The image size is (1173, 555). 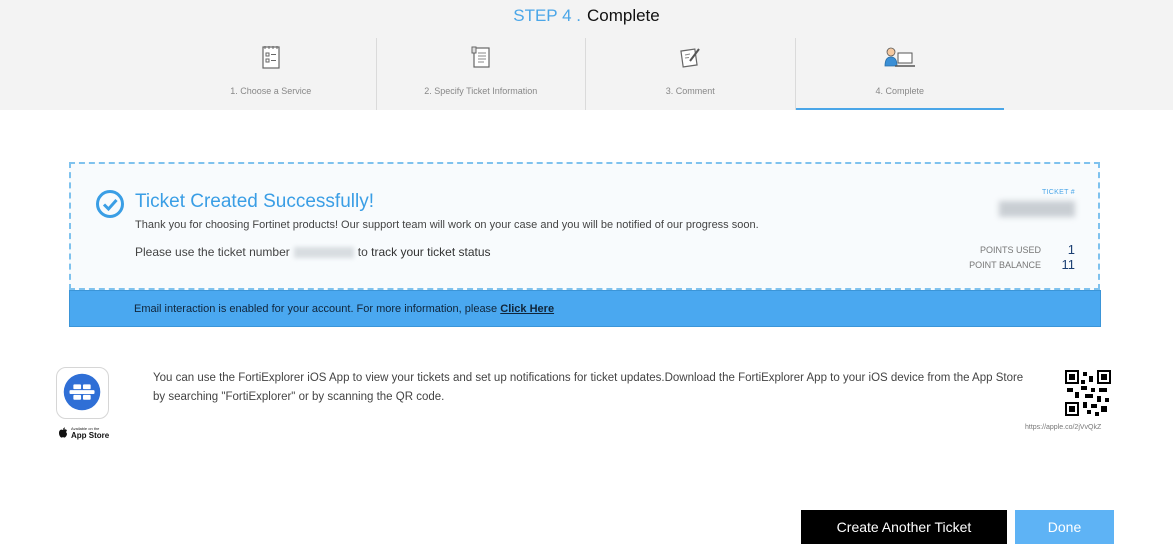 I want to click on check-circle-icon, so click(x=110, y=204).